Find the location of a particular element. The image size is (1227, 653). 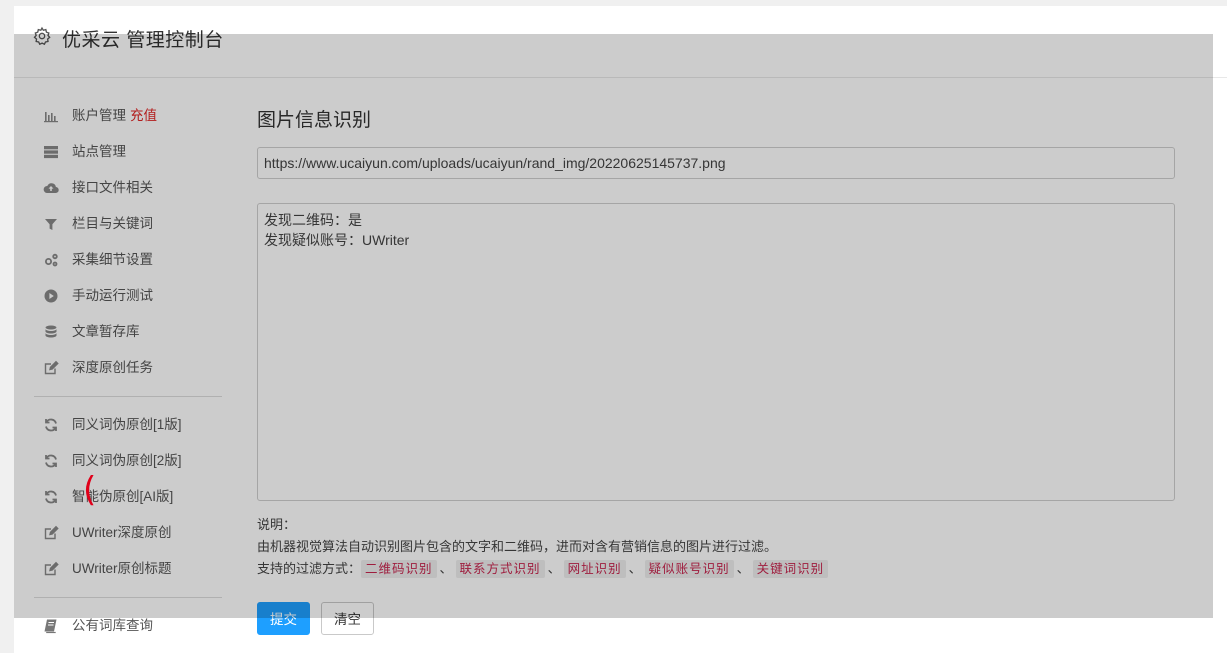

sidebar-item-label: UWriter深度原创 is located at coordinates (122, 532).